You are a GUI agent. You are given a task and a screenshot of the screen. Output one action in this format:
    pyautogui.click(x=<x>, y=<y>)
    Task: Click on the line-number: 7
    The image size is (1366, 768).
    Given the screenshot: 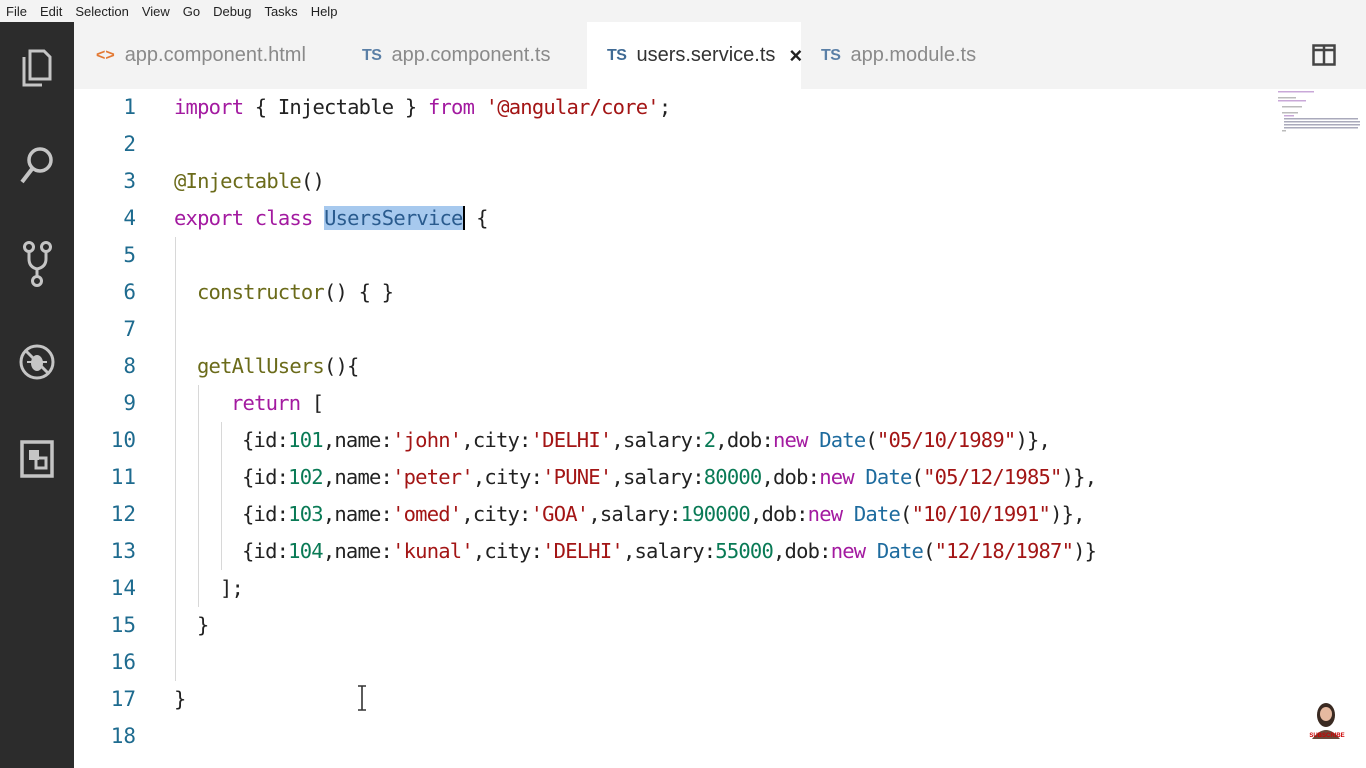 What is the action you would take?
    pyautogui.click(x=129, y=329)
    